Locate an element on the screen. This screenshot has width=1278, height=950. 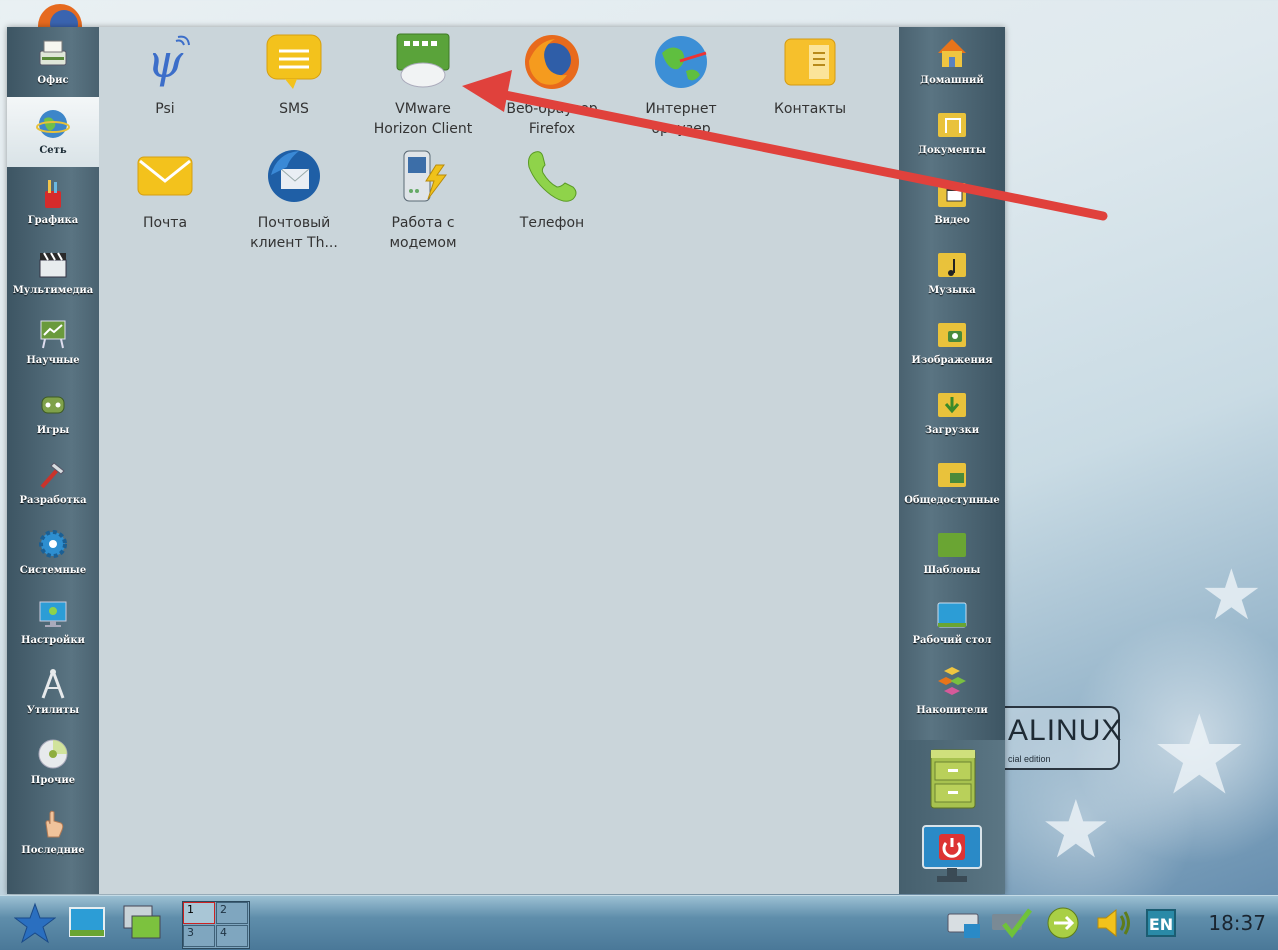
psi-icon: ψ is located at coordinates (168, 61).